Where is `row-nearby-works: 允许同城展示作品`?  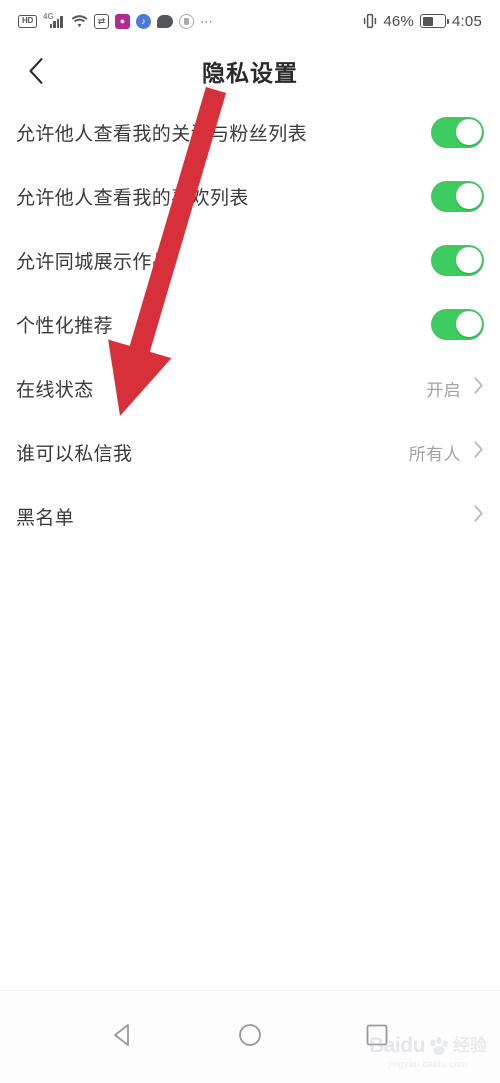 row-nearby-works: 允许同城展示作品 is located at coordinates (250, 260).